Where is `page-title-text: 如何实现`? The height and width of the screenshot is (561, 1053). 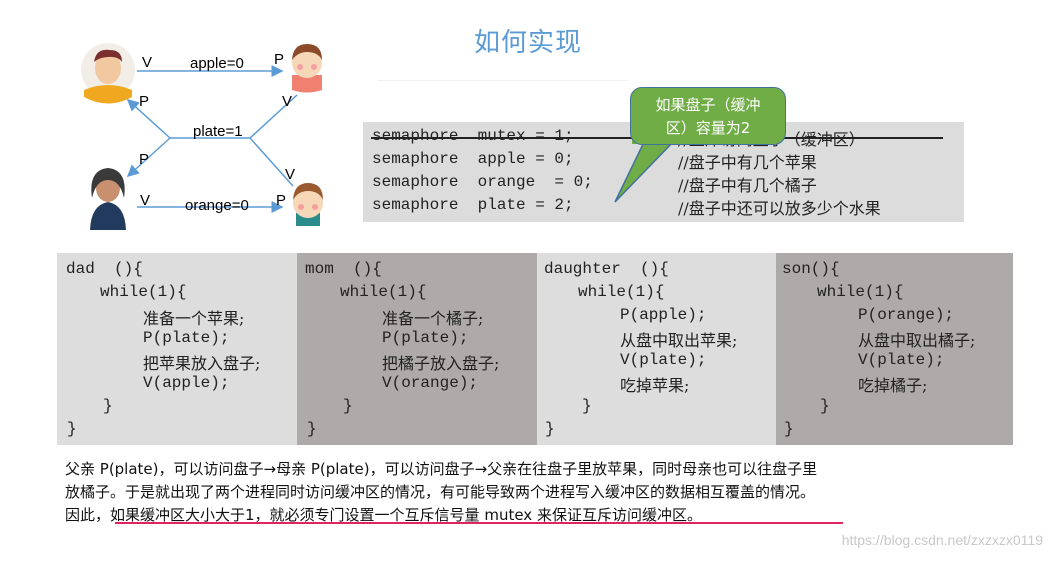
page-title-text: 如何实现 is located at coordinates (528, 43).